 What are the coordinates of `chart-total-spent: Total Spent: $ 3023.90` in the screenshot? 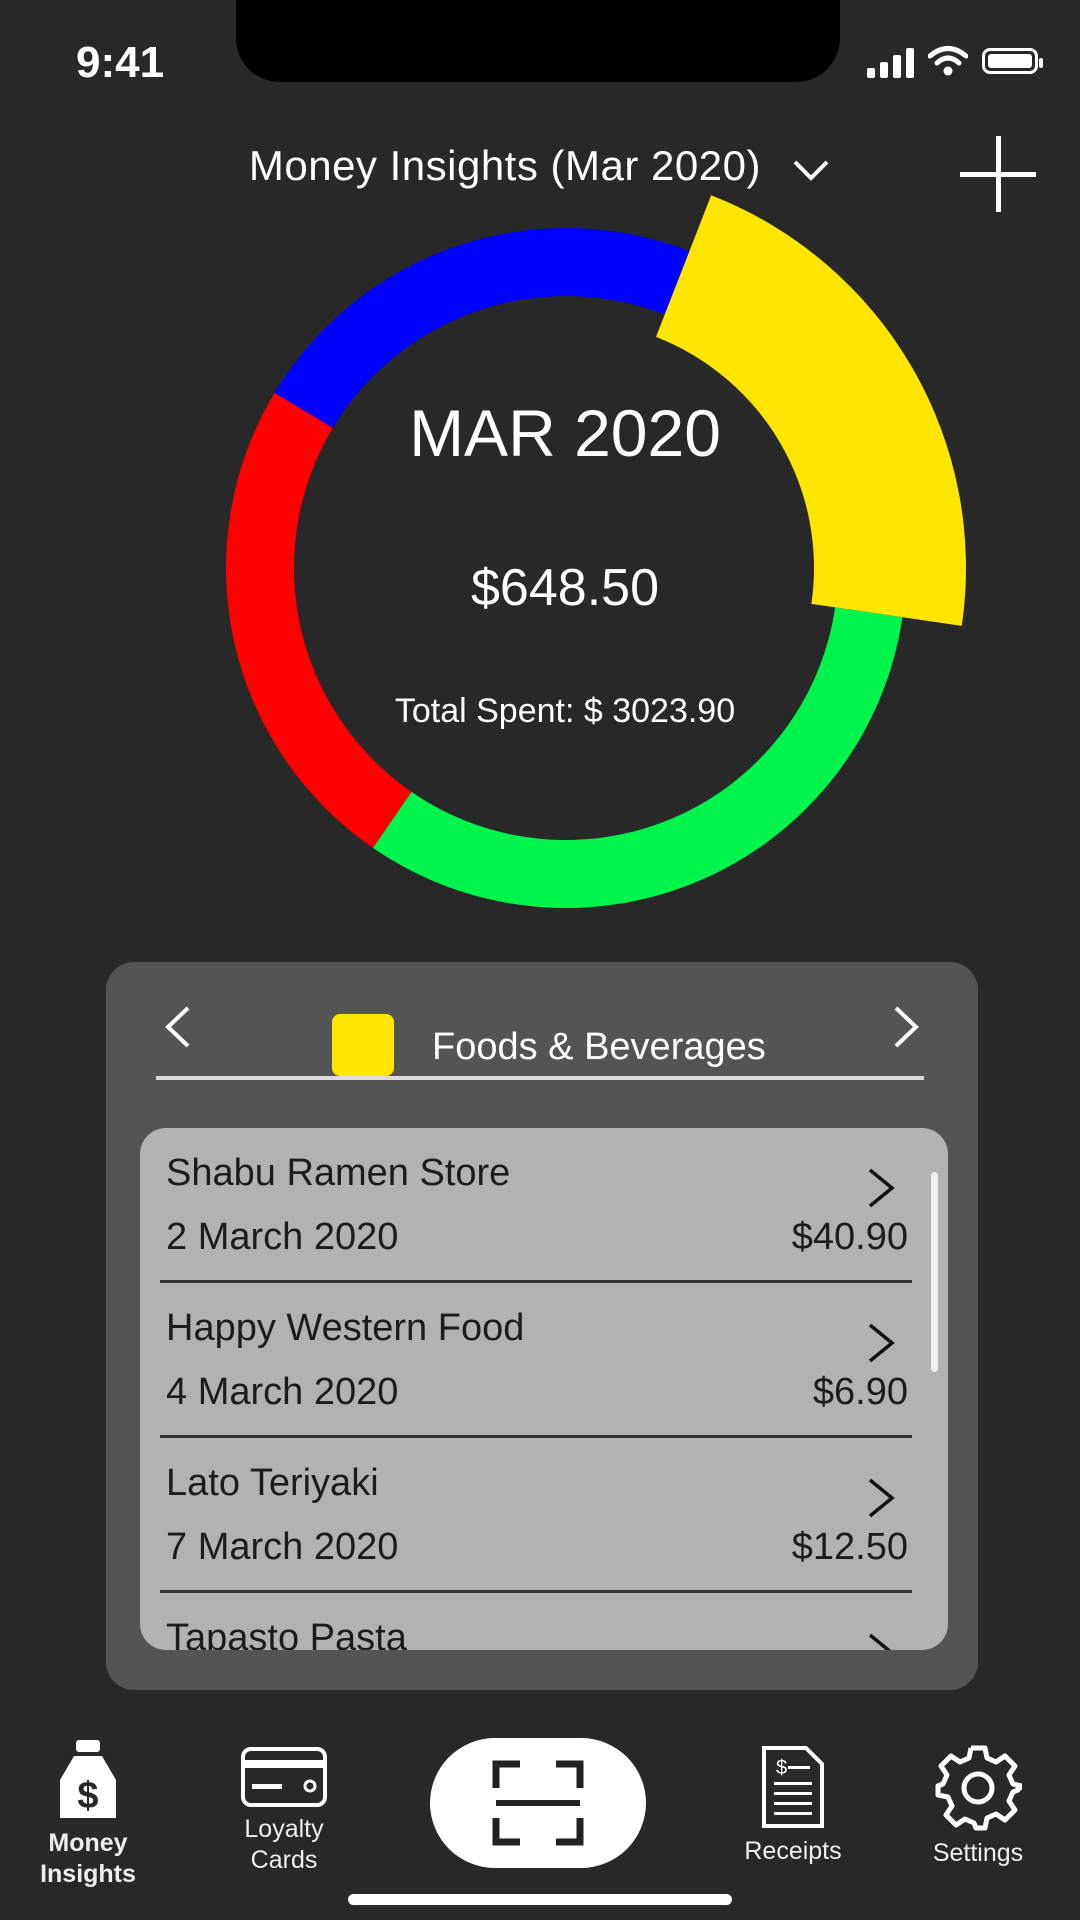 It's located at (565, 711).